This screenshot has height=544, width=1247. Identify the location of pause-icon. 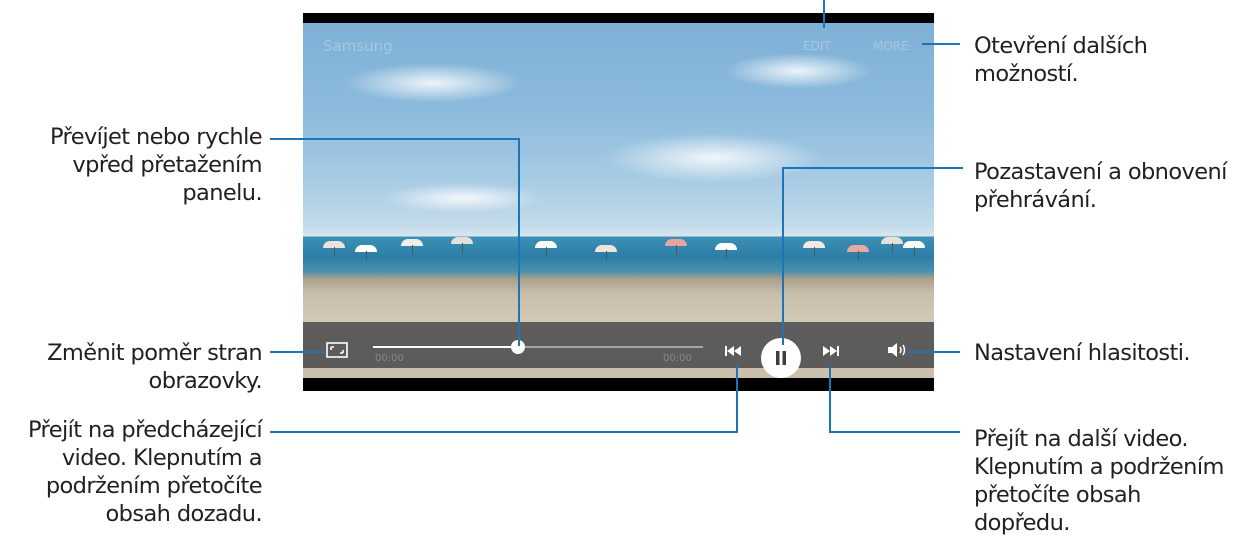
(781, 358).